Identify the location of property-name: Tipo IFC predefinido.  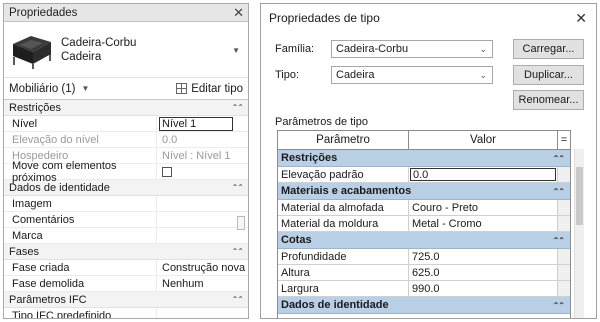
(80, 313).